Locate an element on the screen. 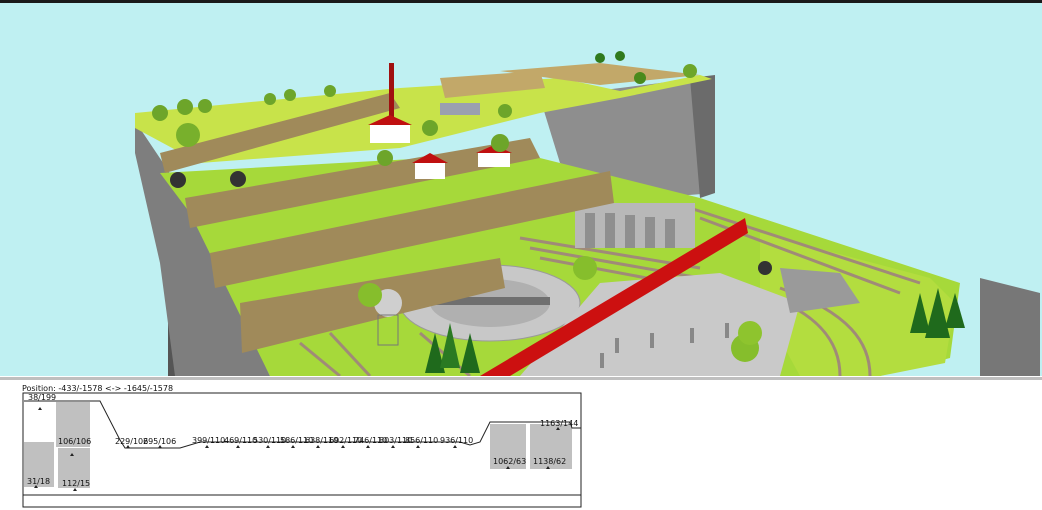 This screenshot has height=510, width=1042. chimney is located at coordinates (391, 90).